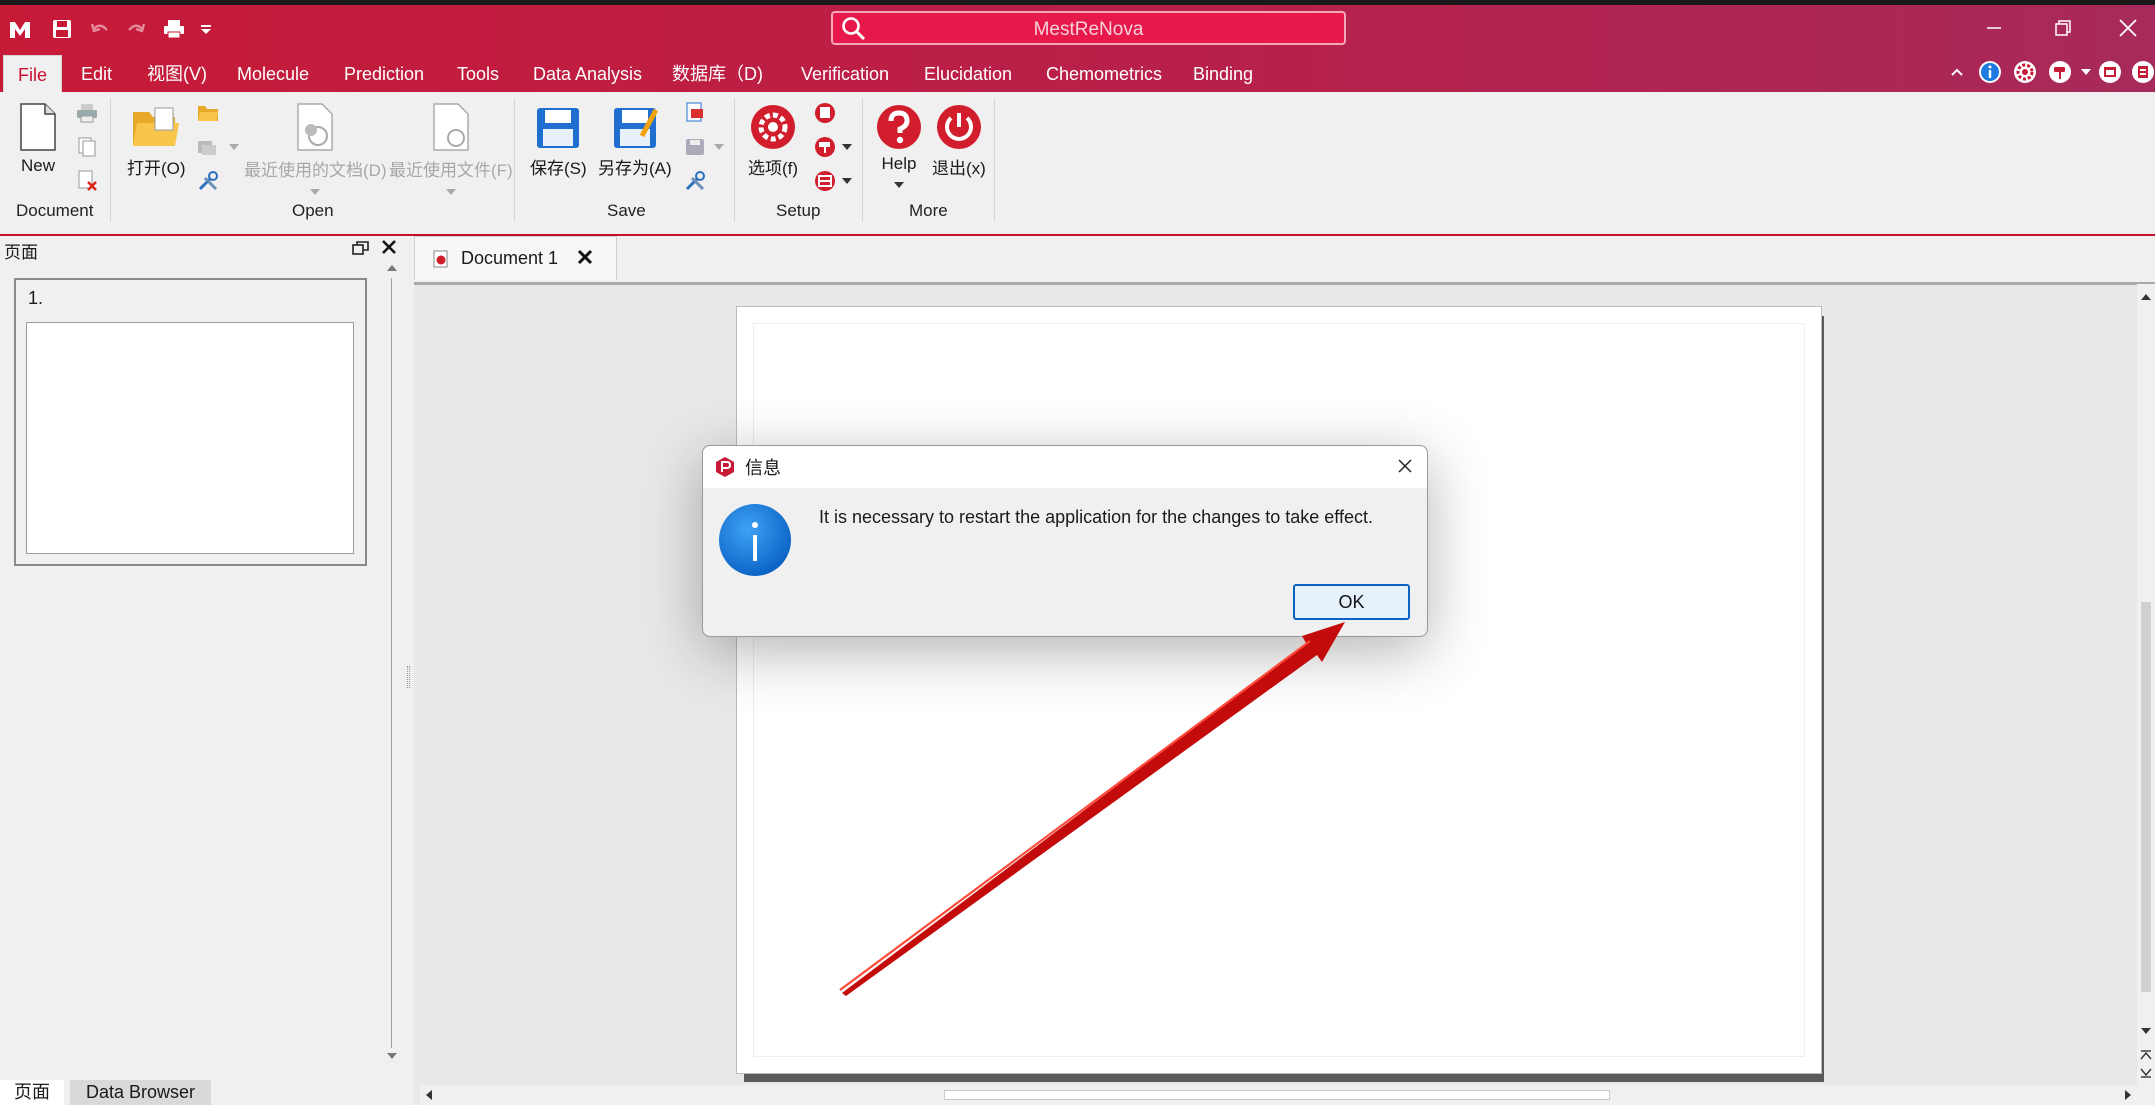 The image size is (2155, 1105). I want to click on horizontal-scroll-thumb, so click(1277, 1095).